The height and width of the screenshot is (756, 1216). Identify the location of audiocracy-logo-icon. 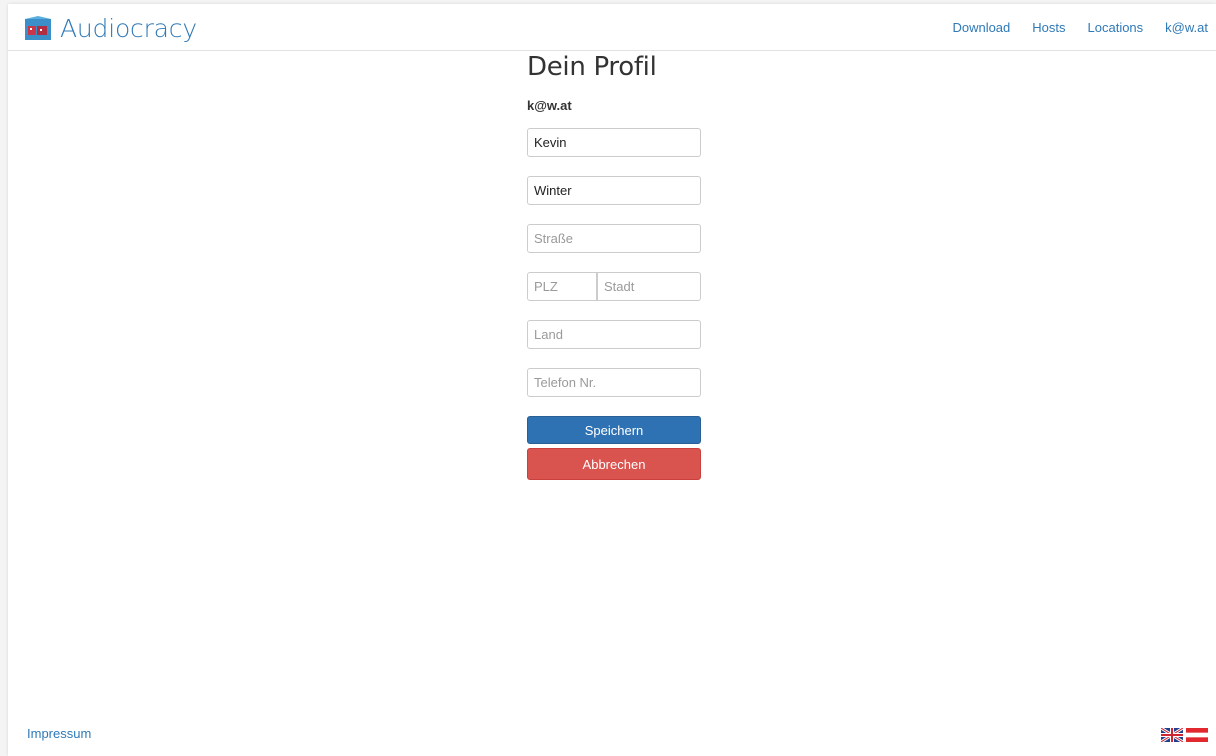
(38, 28).